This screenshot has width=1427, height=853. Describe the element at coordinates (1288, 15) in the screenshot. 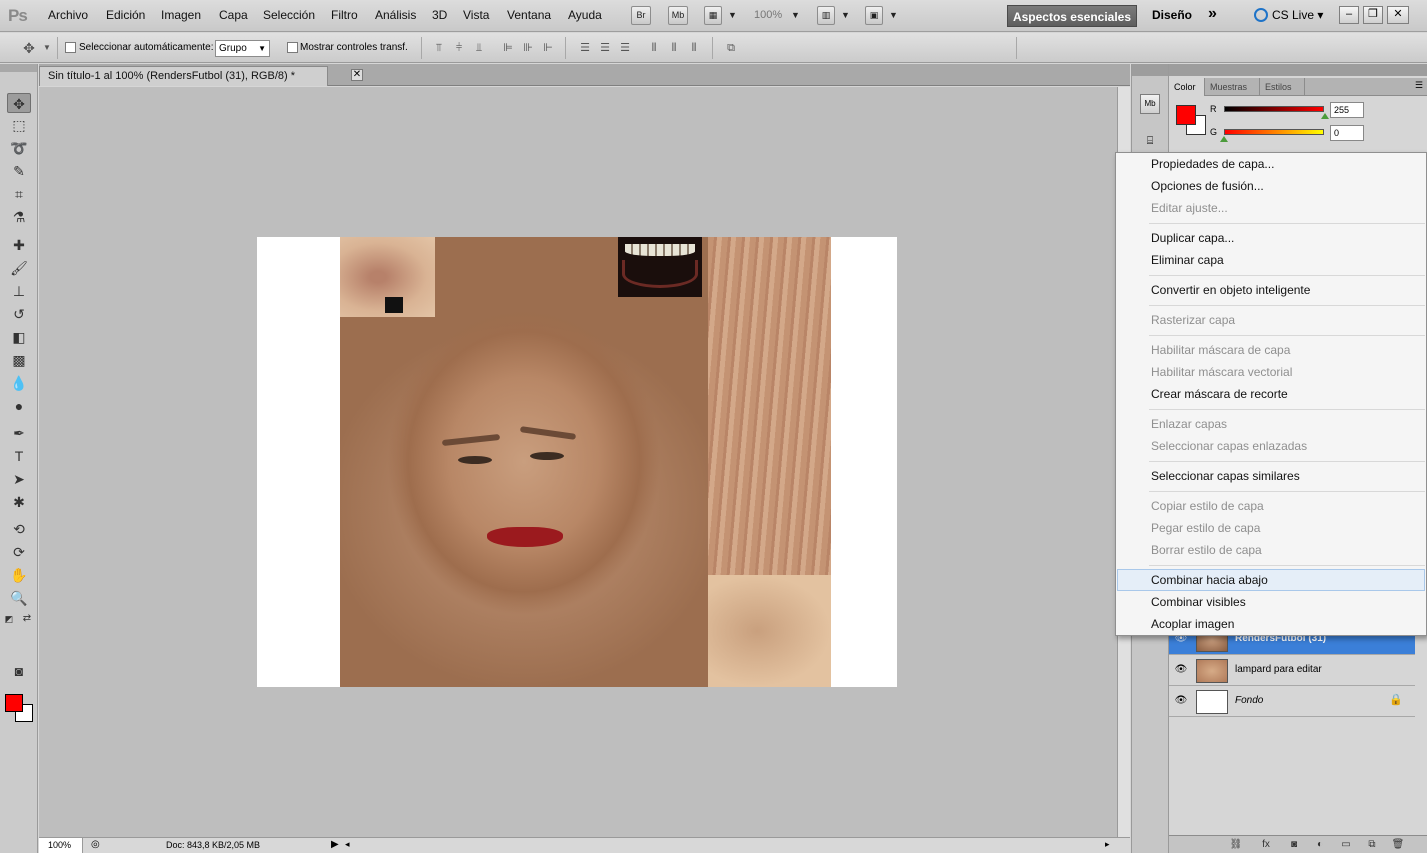

I see `cs-live-menu: CS Live ▾` at that location.